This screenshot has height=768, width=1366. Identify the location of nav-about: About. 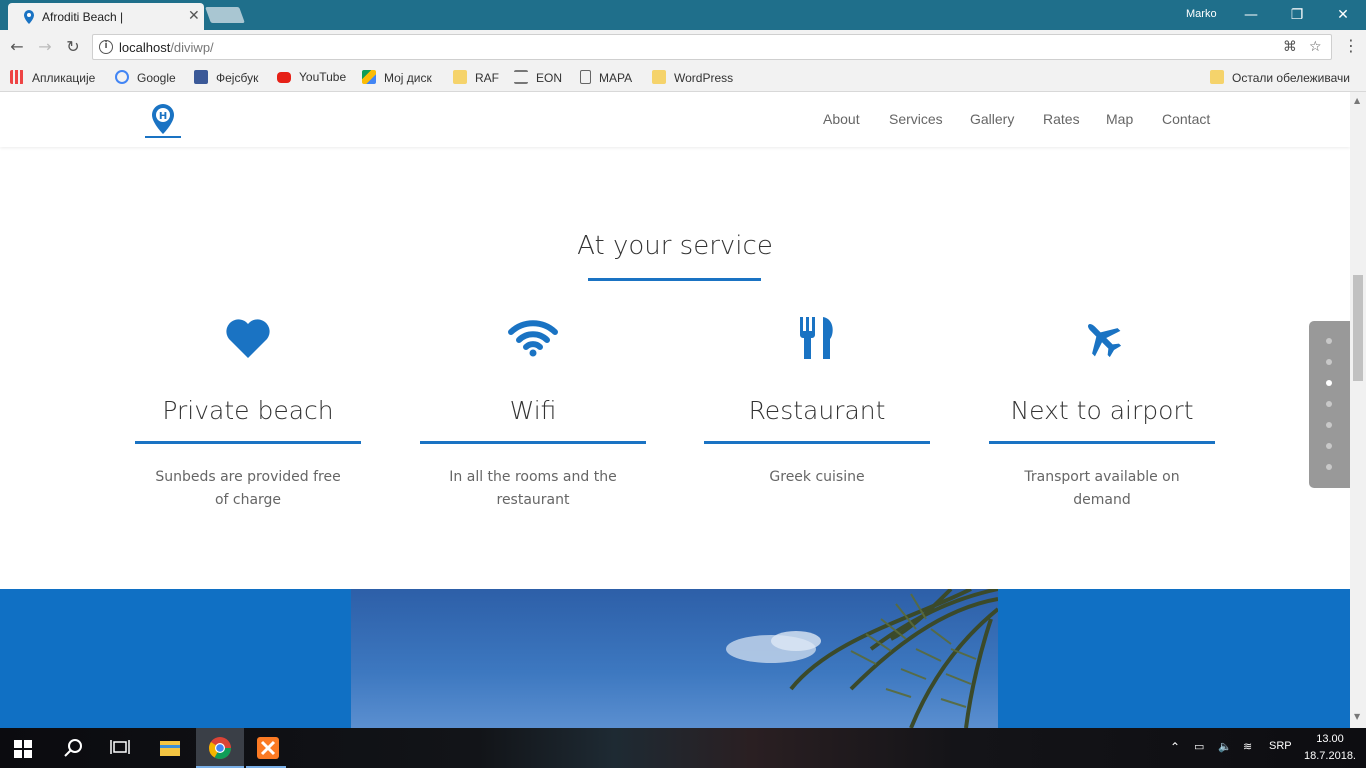
(841, 119).